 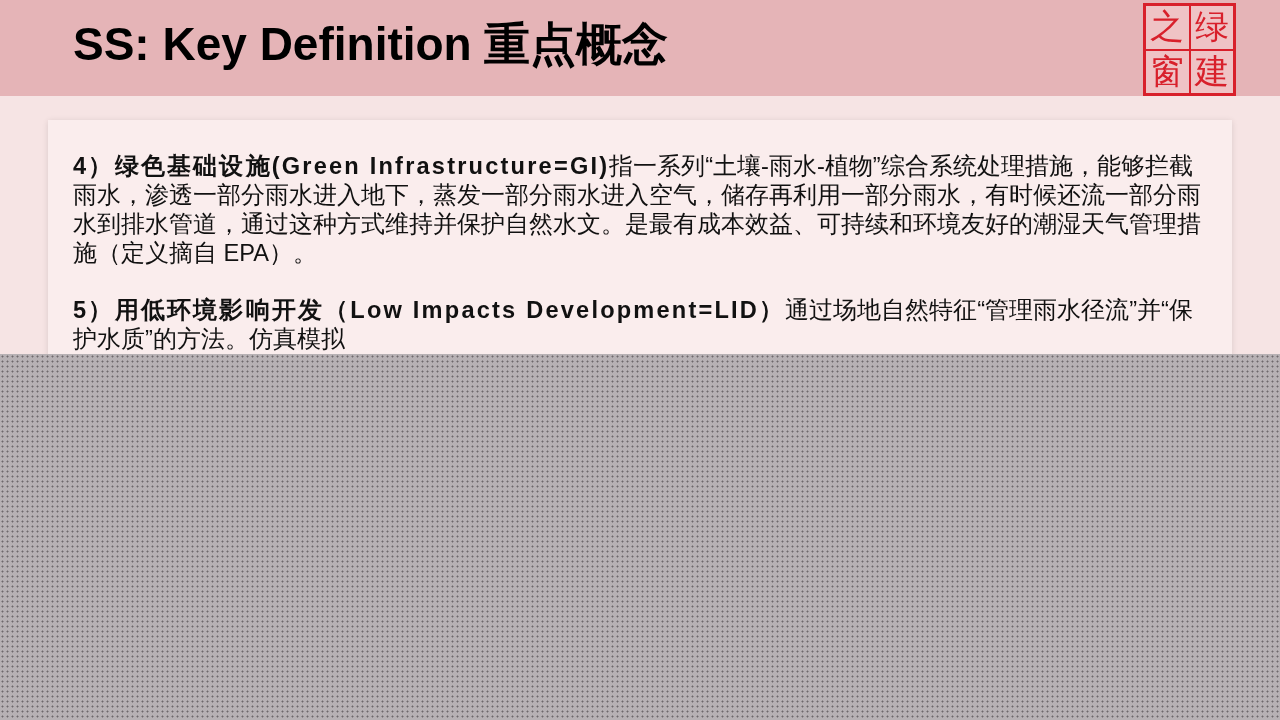 I want to click on logo-character: 之, so click(x=1167, y=27).